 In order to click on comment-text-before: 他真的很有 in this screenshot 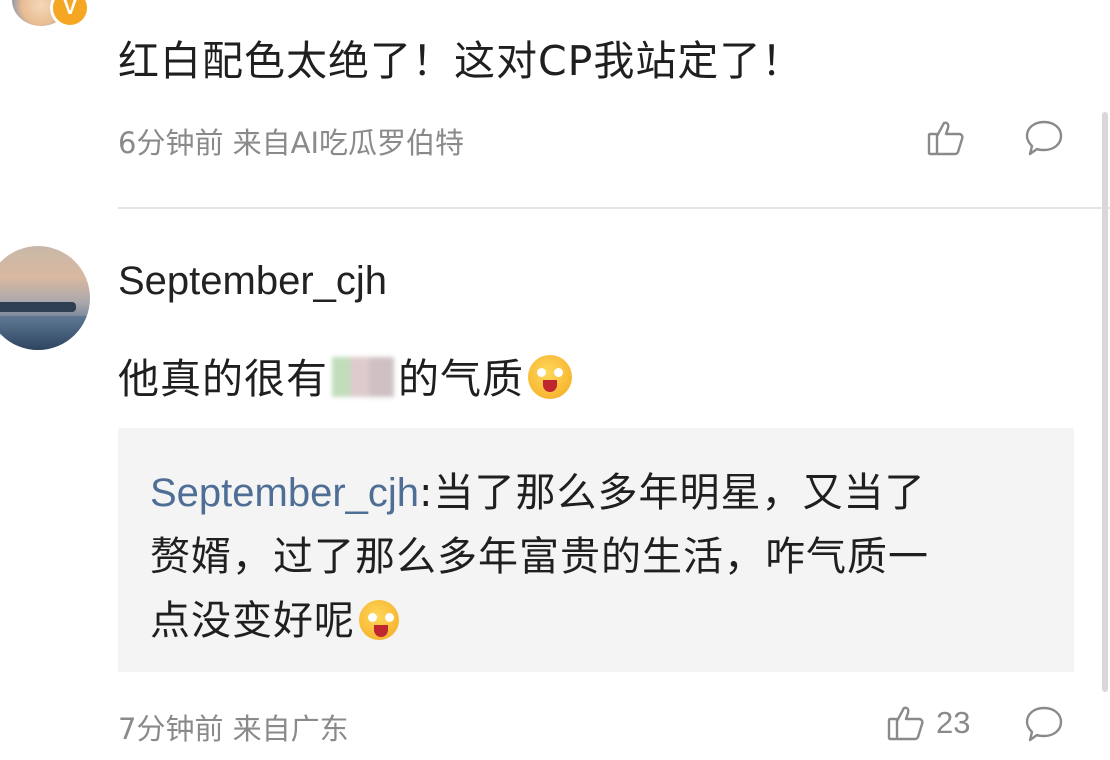, I will do `click(223, 379)`.